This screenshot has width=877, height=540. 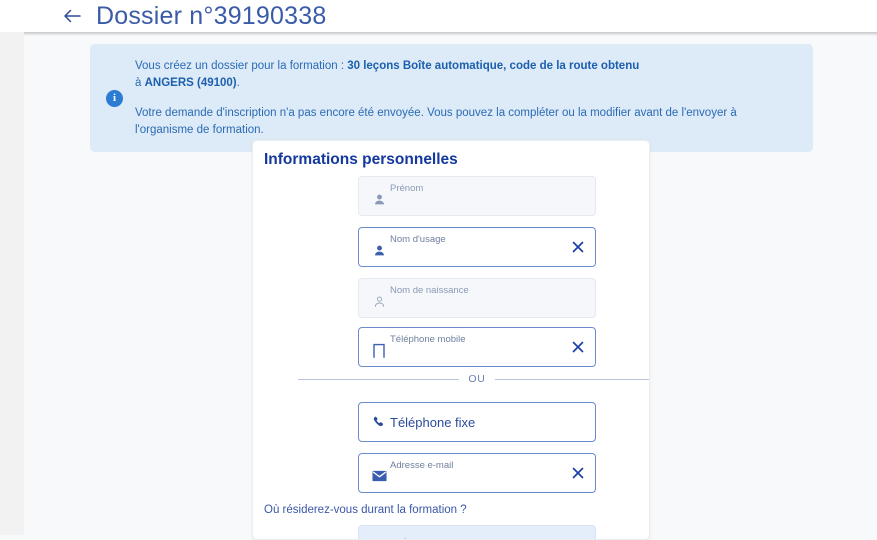 I want to click on field-adresse-email-body: Adresse e-mail, so click(x=477, y=473).